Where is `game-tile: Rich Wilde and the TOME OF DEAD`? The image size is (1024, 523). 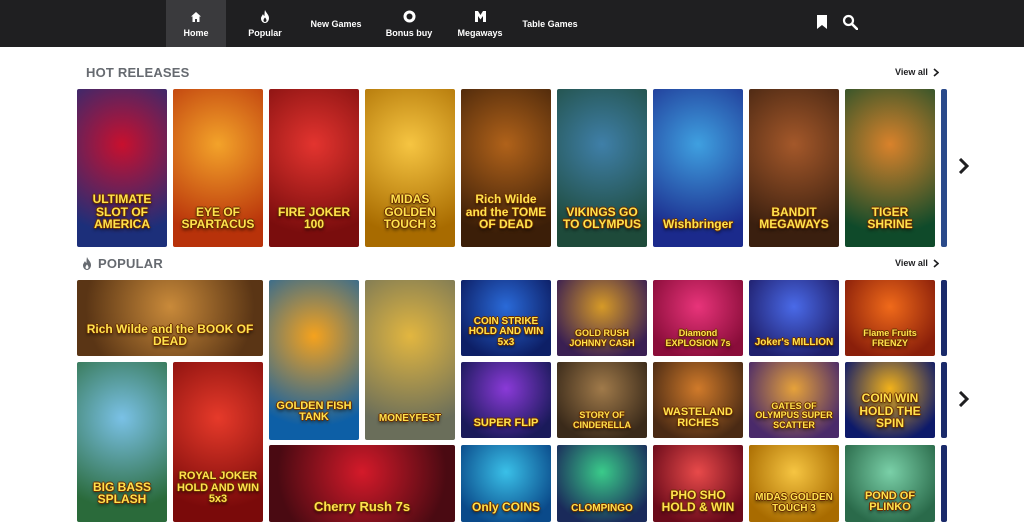 game-tile: Rich Wilde and the TOME OF DEAD is located at coordinates (506, 168).